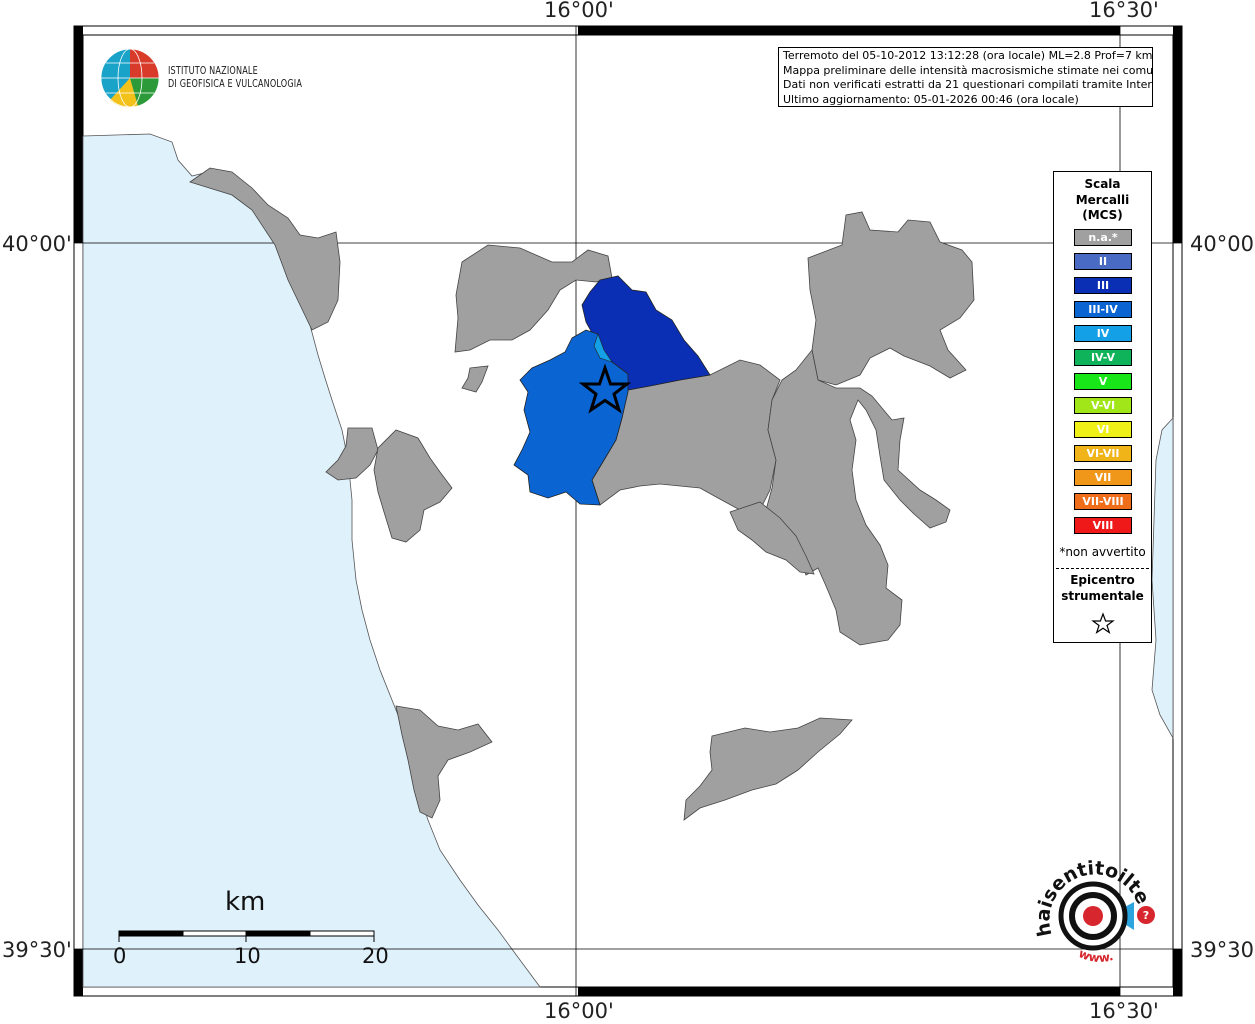  Describe the element at coordinates (1102, 568) in the screenshot. I see `legend-separator` at that location.